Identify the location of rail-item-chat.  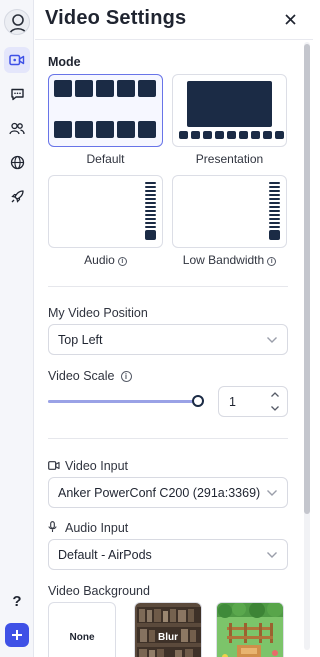
(17, 94).